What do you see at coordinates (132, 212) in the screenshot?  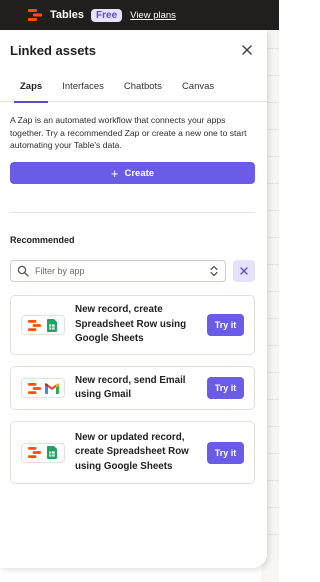 I see `section-divider` at bounding box center [132, 212].